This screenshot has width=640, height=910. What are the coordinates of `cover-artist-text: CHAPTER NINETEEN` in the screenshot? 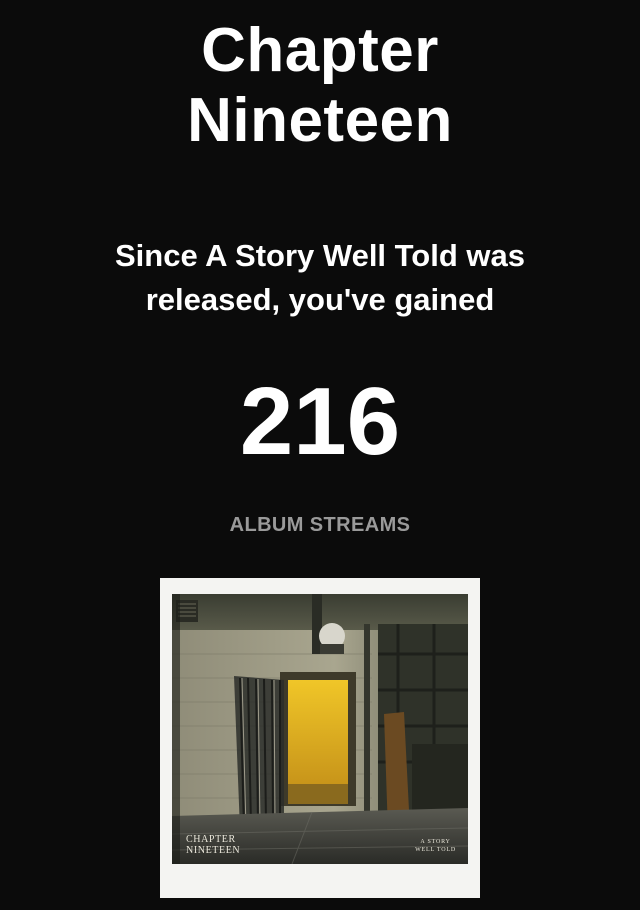 It's located at (213, 845).